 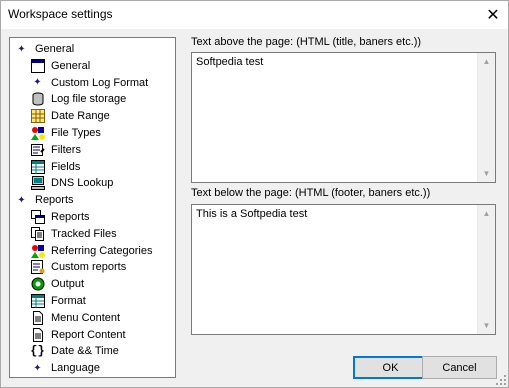 What do you see at coordinates (80, 116) in the screenshot?
I see `tree-item-label: Date Range` at bounding box center [80, 116].